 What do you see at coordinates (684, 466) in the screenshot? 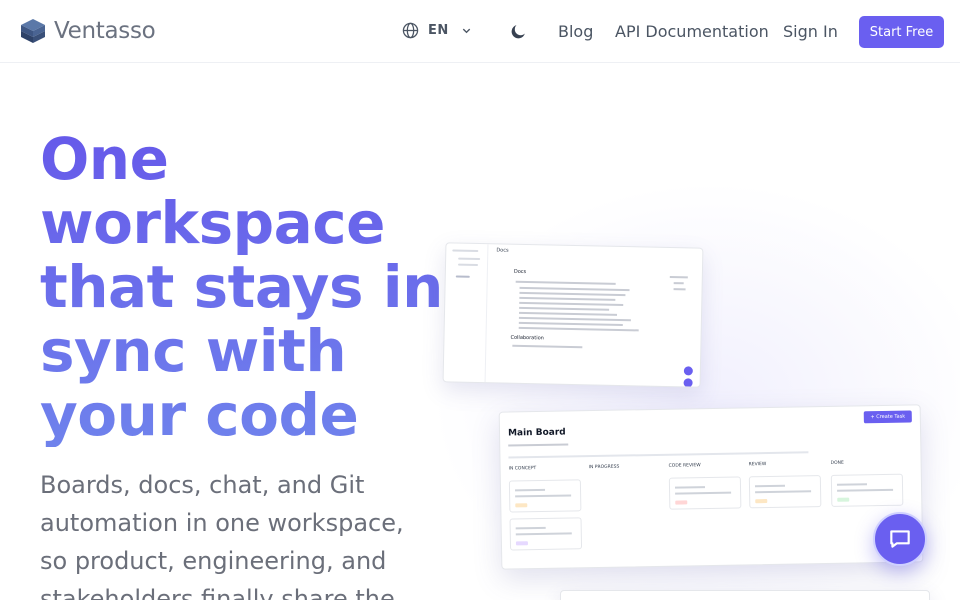
I see `board-column-header: CODE REVIEW` at bounding box center [684, 466].